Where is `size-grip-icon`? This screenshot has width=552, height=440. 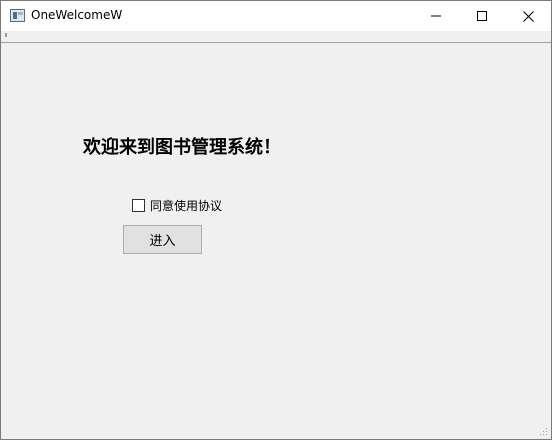 size-grip-icon is located at coordinates (543, 431).